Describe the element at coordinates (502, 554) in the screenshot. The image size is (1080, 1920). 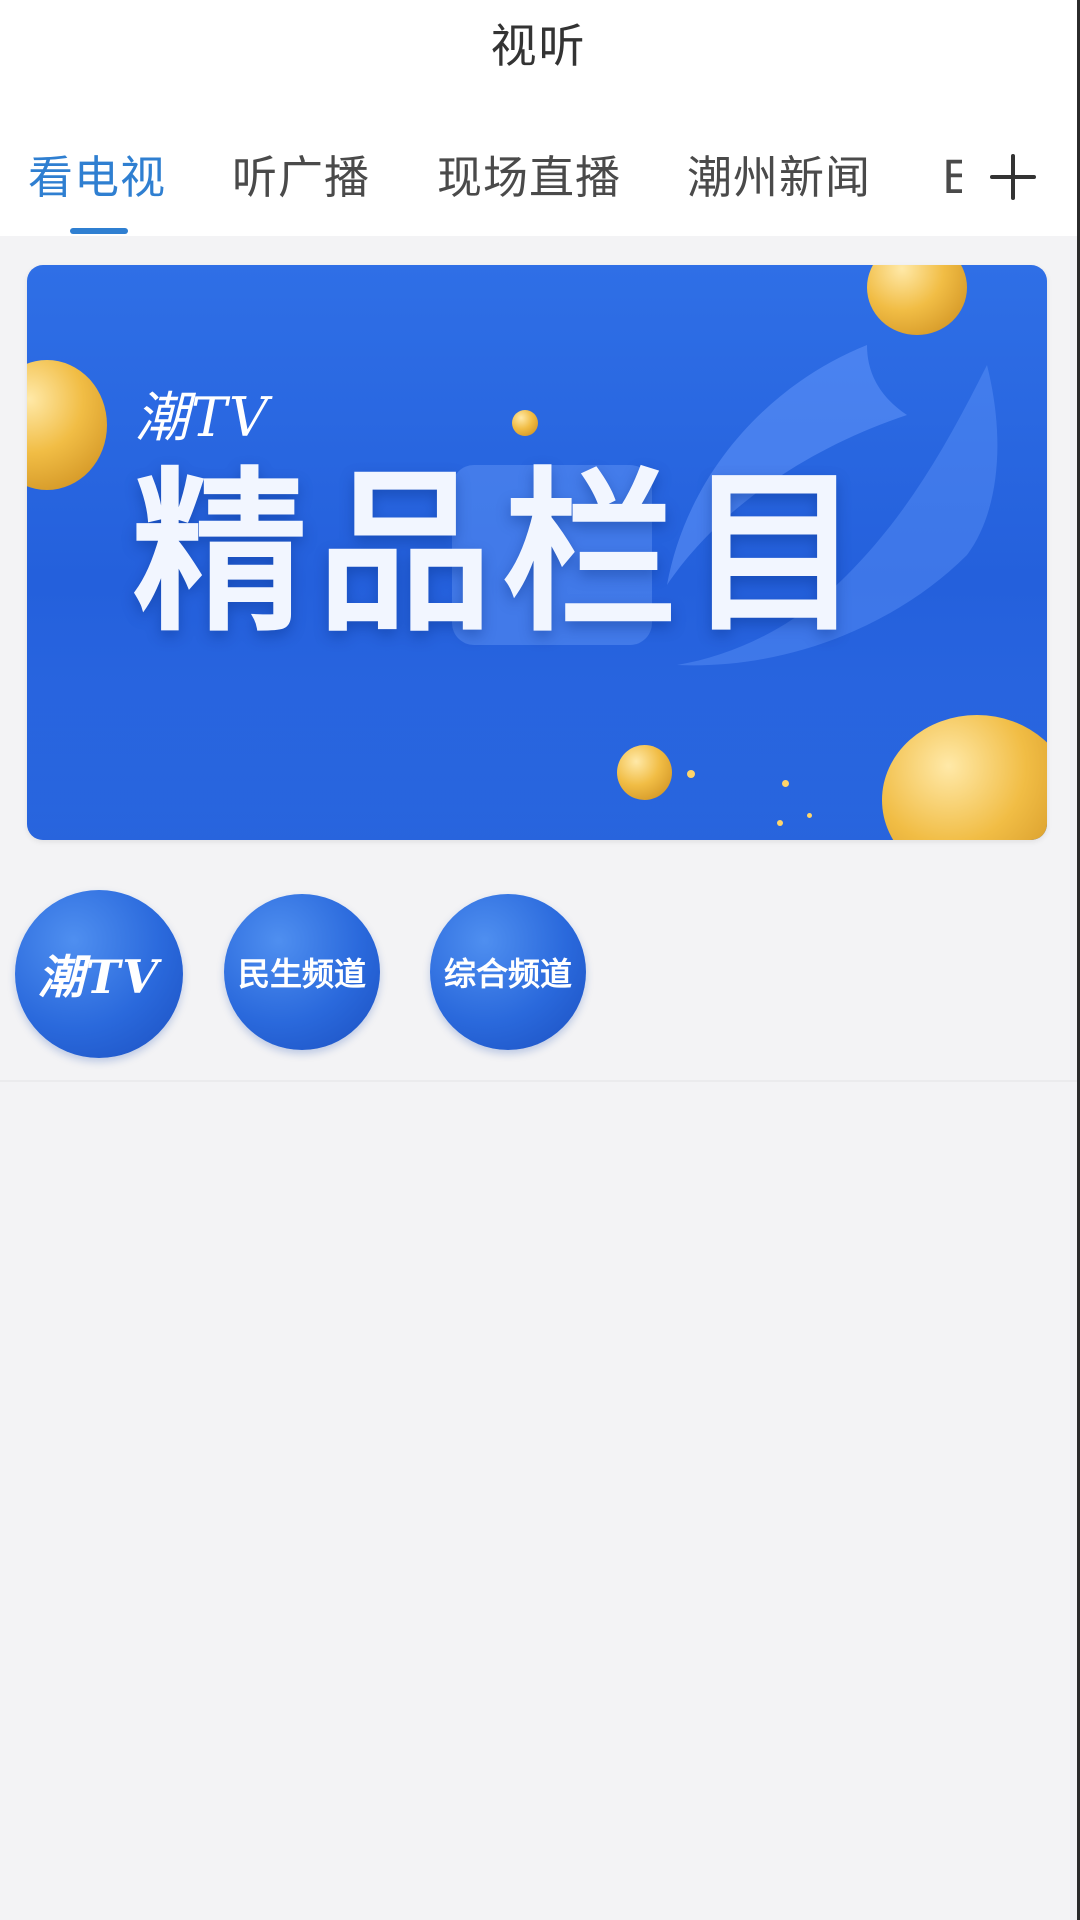
I see `banner-headline: 精品栏目` at that location.